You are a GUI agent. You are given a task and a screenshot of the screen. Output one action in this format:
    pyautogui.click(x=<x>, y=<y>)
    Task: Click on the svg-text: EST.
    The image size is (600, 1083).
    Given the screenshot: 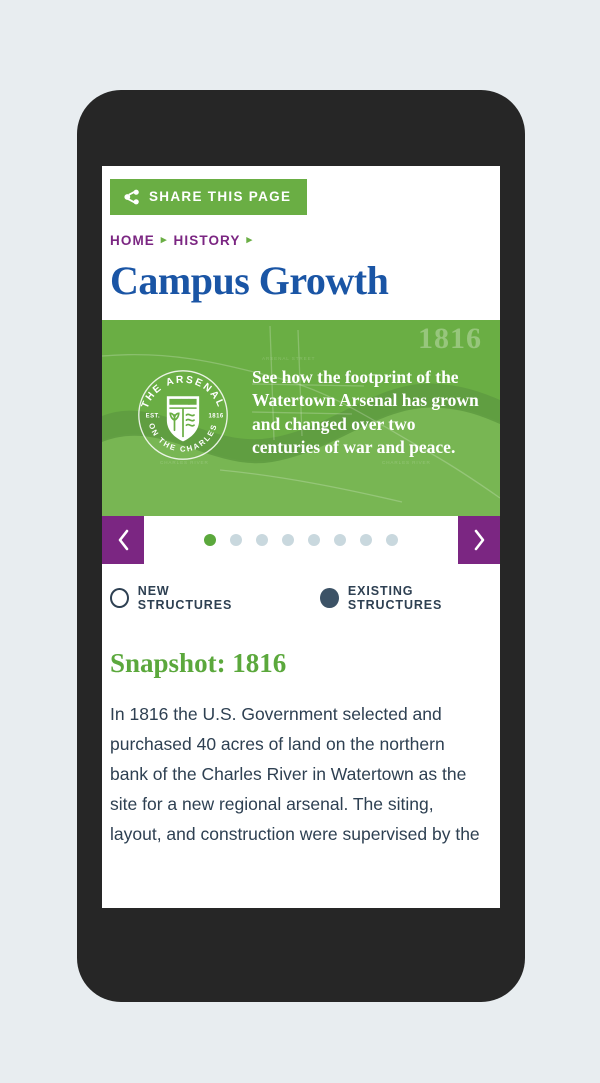 What is the action you would take?
    pyautogui.click(x=153, y=417)
    